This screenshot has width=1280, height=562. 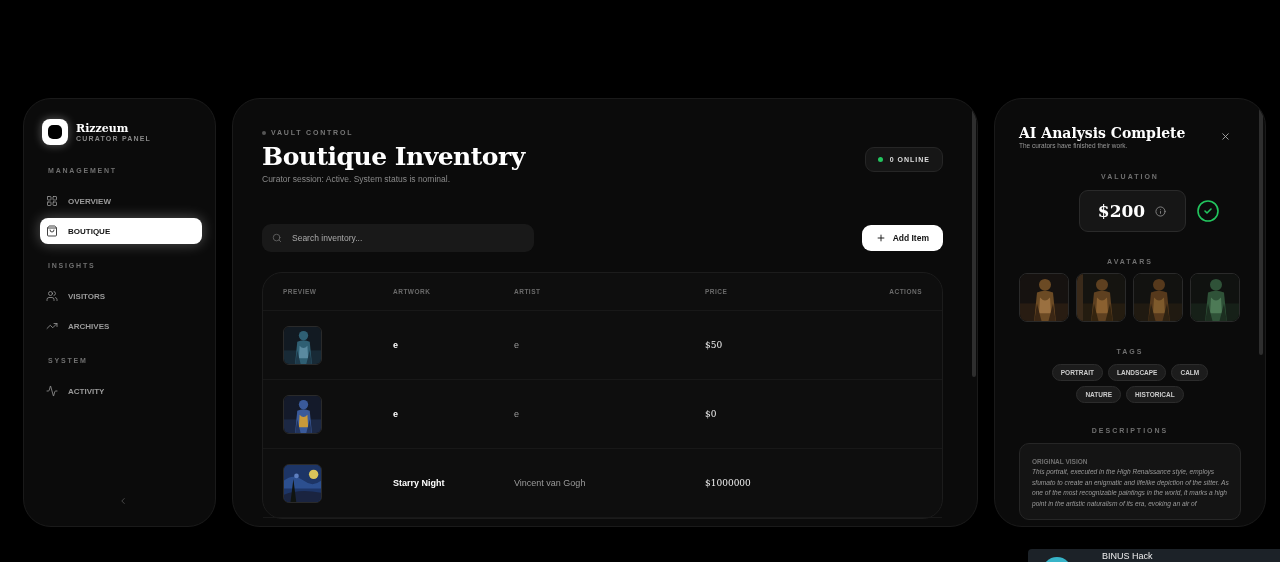 I want to click on page-subtitle: Curator session: Active. System status is nominal., so click(x=357, y=179).